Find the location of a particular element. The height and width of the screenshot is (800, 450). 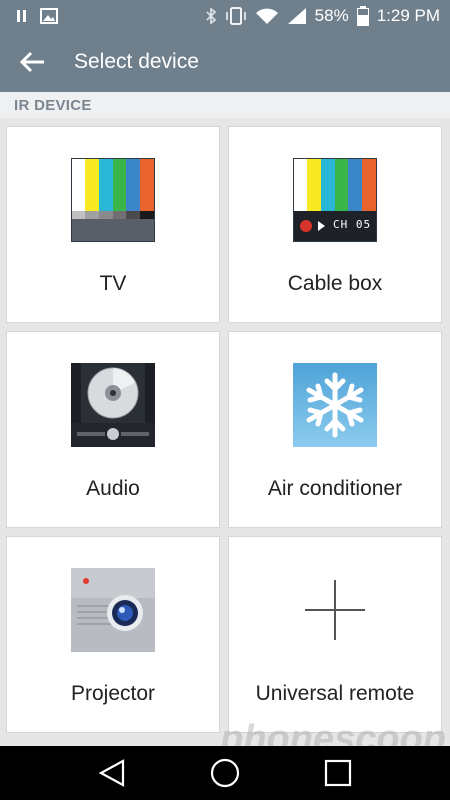

device-label: Cable box is located at coordinates (335, 283).